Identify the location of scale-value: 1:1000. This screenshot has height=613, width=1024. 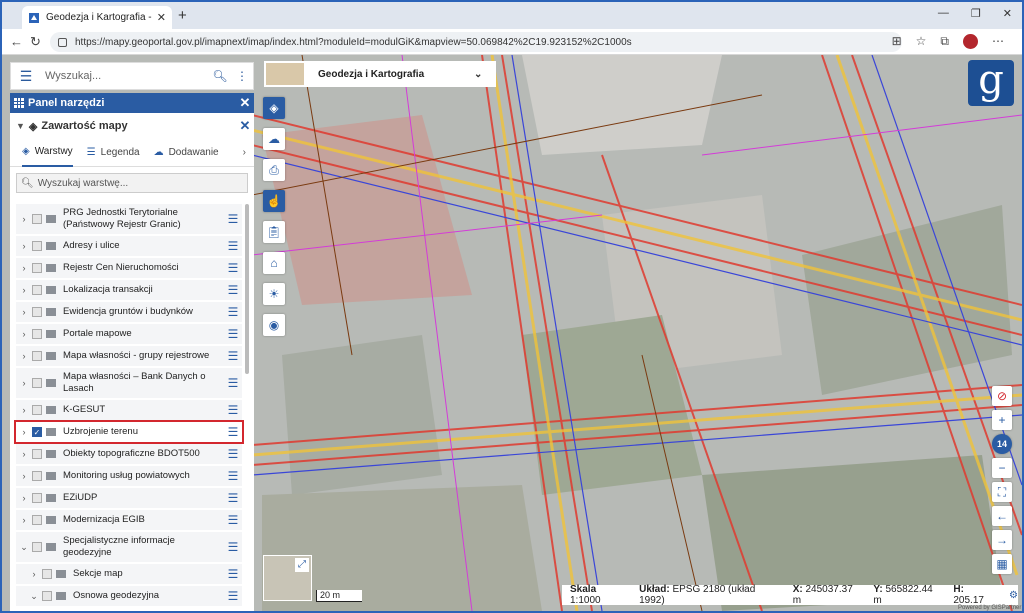
(585, 600).